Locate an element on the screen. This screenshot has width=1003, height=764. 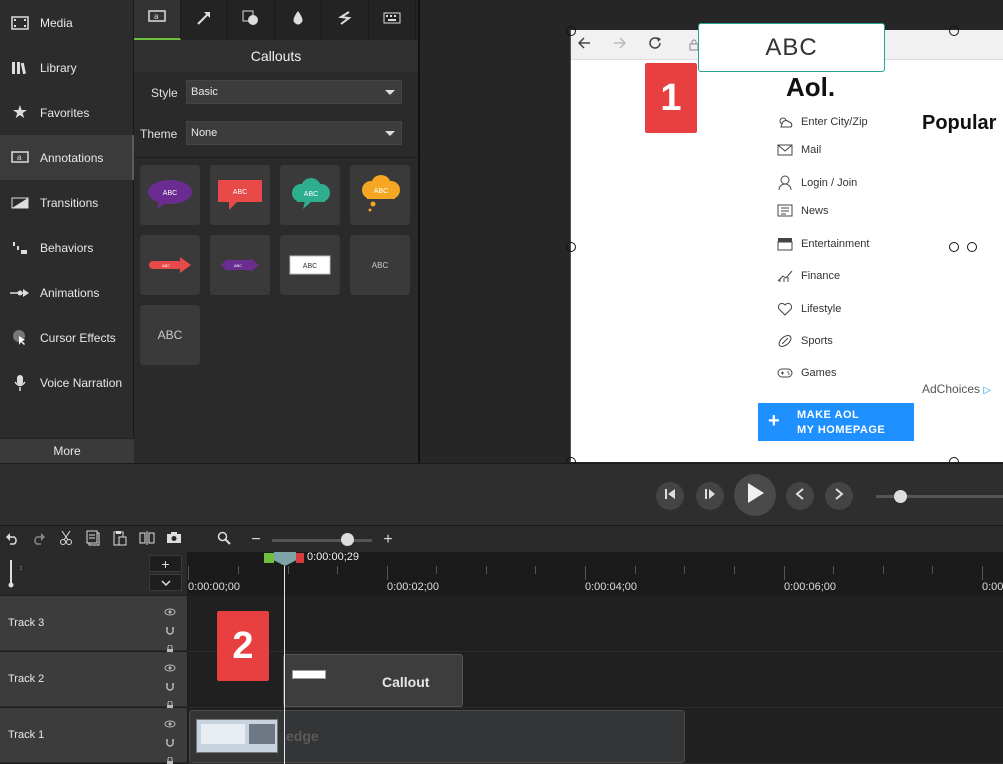
sidebar-item-label: Annotations is located at coordinates (72, 157).